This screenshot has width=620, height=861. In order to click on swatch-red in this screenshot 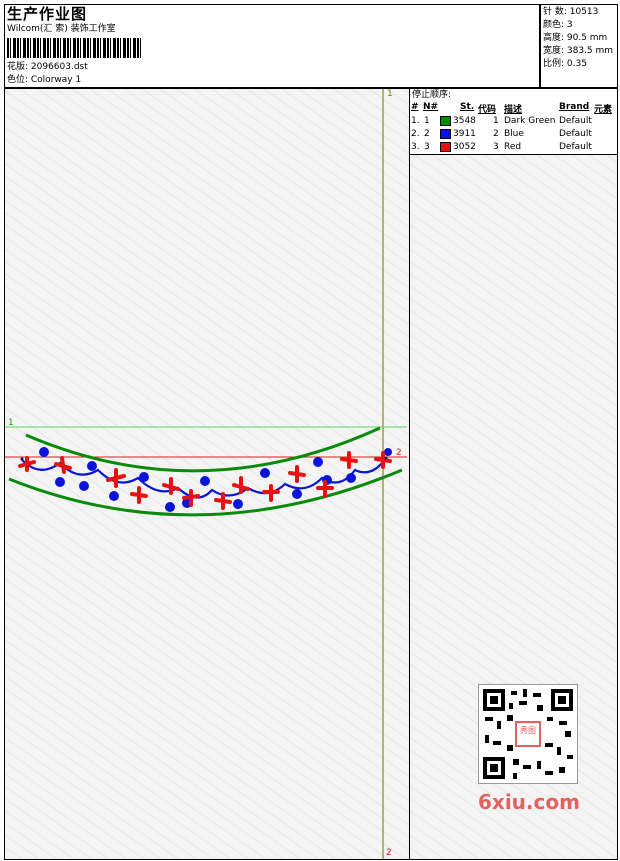, I will do `click(445, 147)`.